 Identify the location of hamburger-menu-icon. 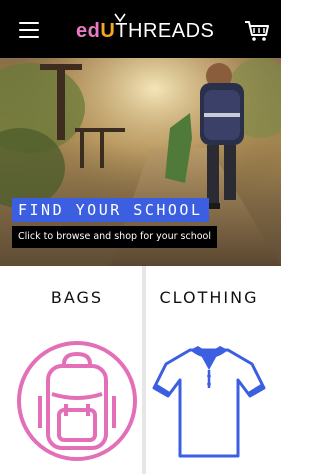
(29, 30).